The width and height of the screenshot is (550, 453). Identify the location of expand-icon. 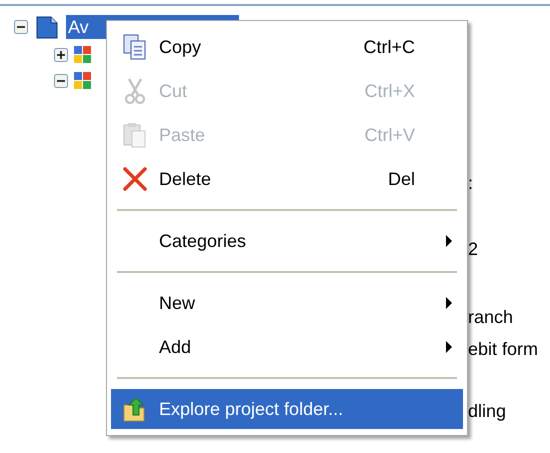
(61, 55).